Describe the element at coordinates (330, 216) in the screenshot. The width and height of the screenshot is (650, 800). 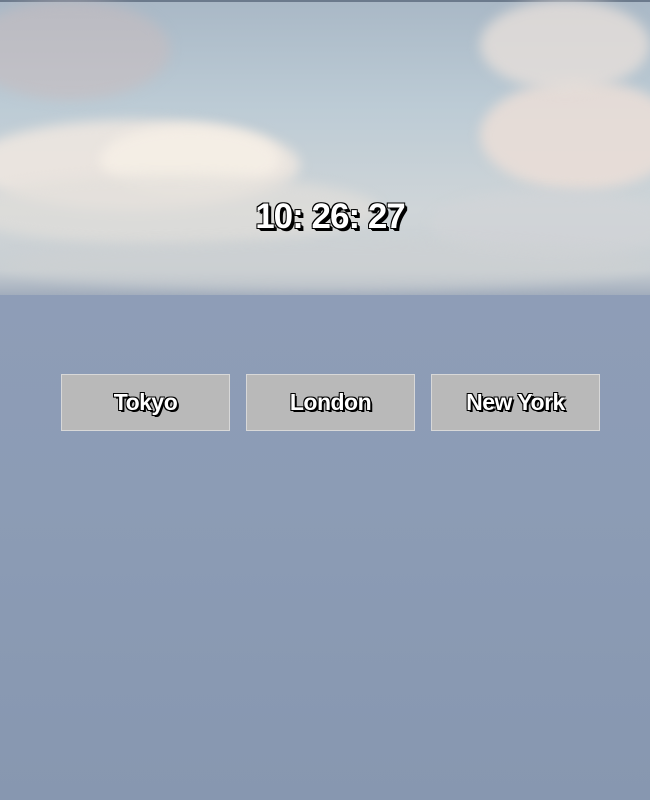
I see `clock-display: 10: 26: 27` at that location.